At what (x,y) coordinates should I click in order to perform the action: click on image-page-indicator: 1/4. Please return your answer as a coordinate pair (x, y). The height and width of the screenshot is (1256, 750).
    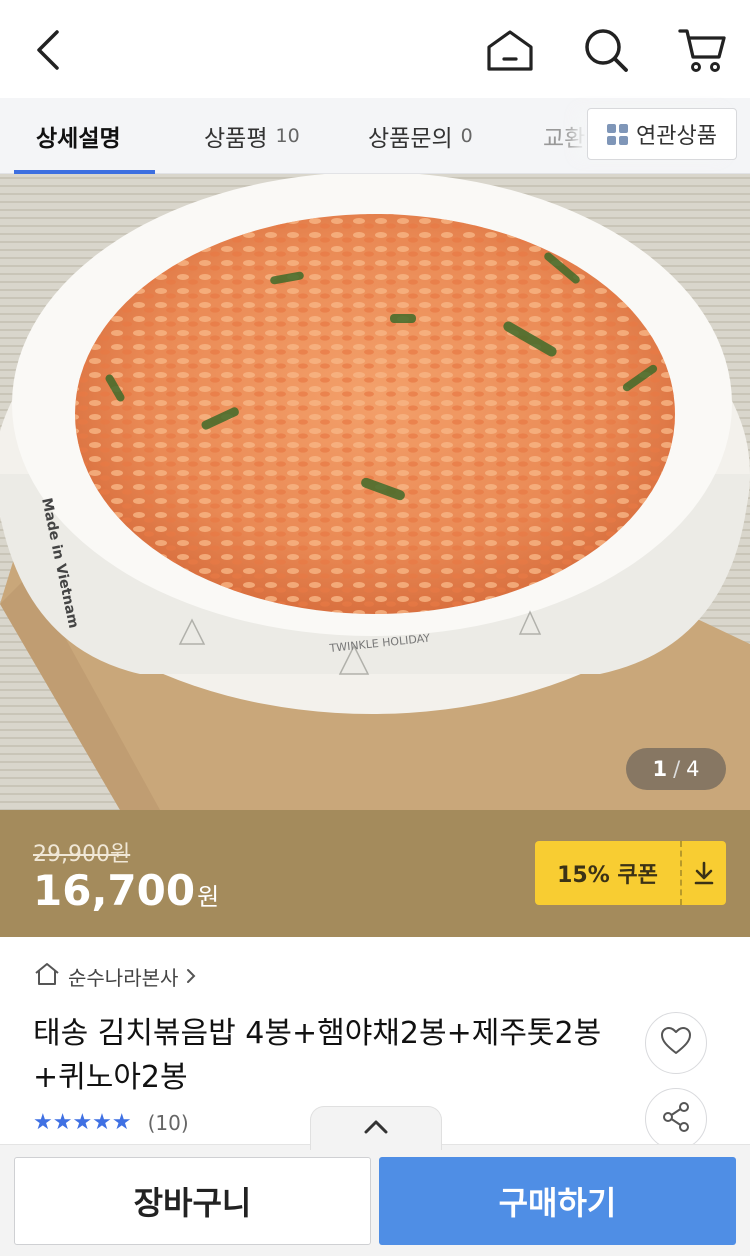
    Looking at the image, I should click on (676, 769).